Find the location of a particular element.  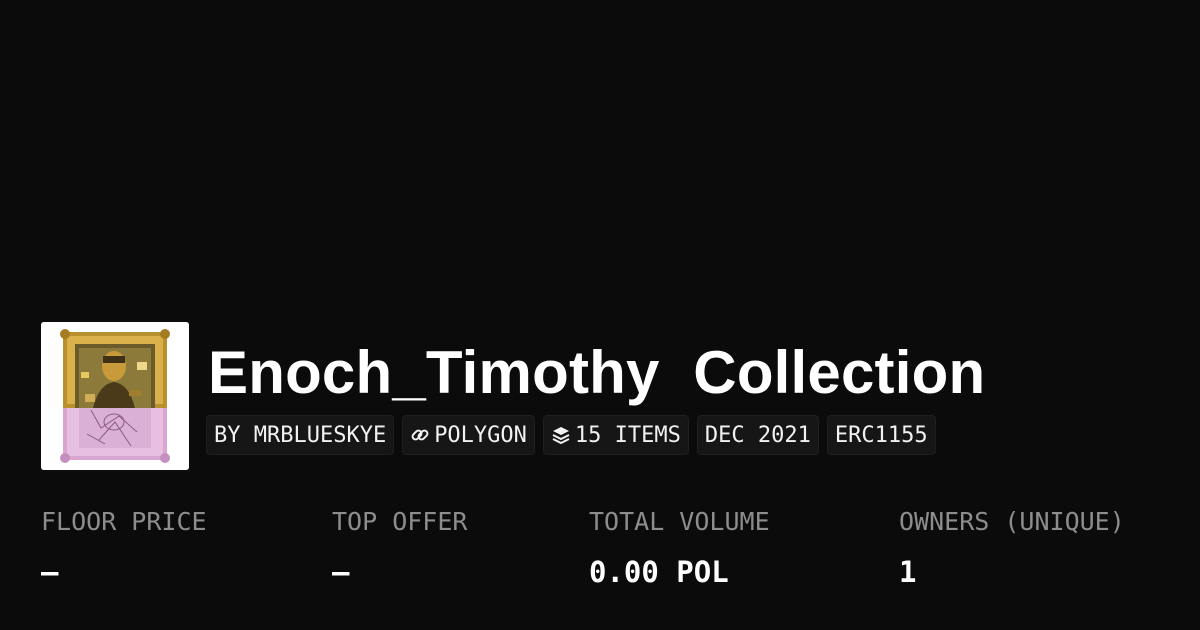

collection-title: Enoch_Timothy Collection is located at coordinates (597, 372).